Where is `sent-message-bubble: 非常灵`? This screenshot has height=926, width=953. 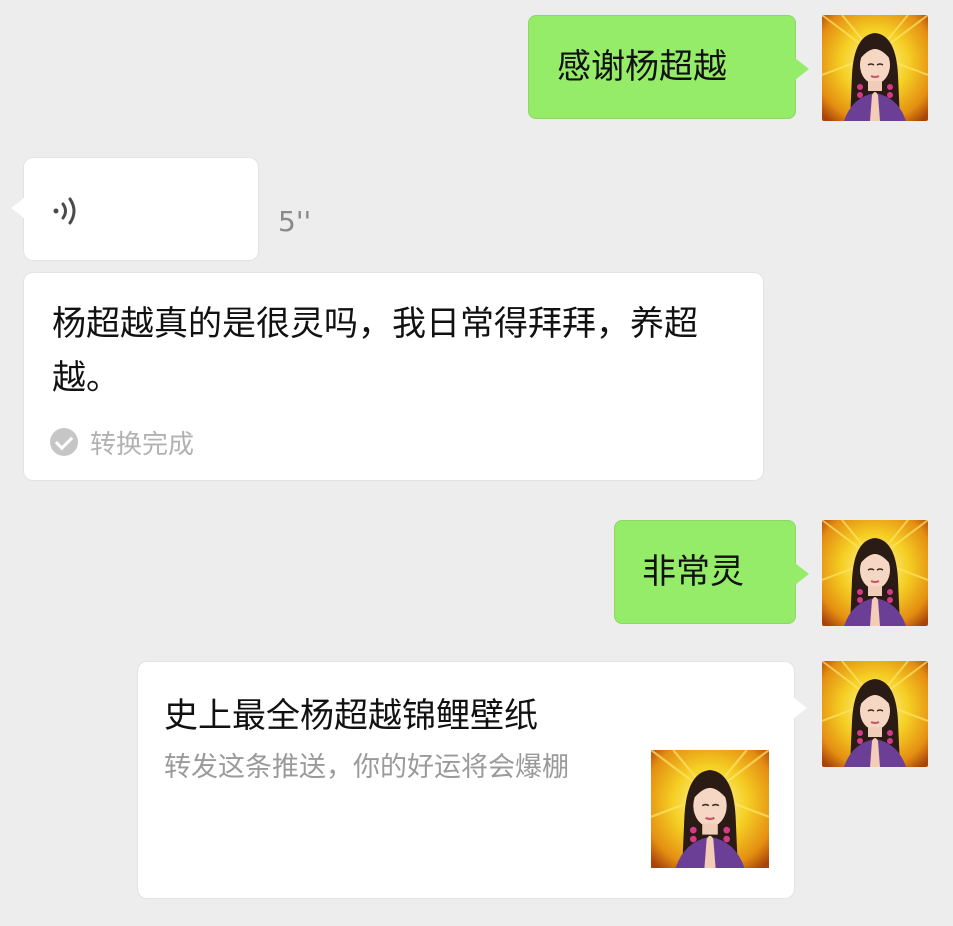
sent-message-bubble: 非常灵 is located at coordinates (711, 572).